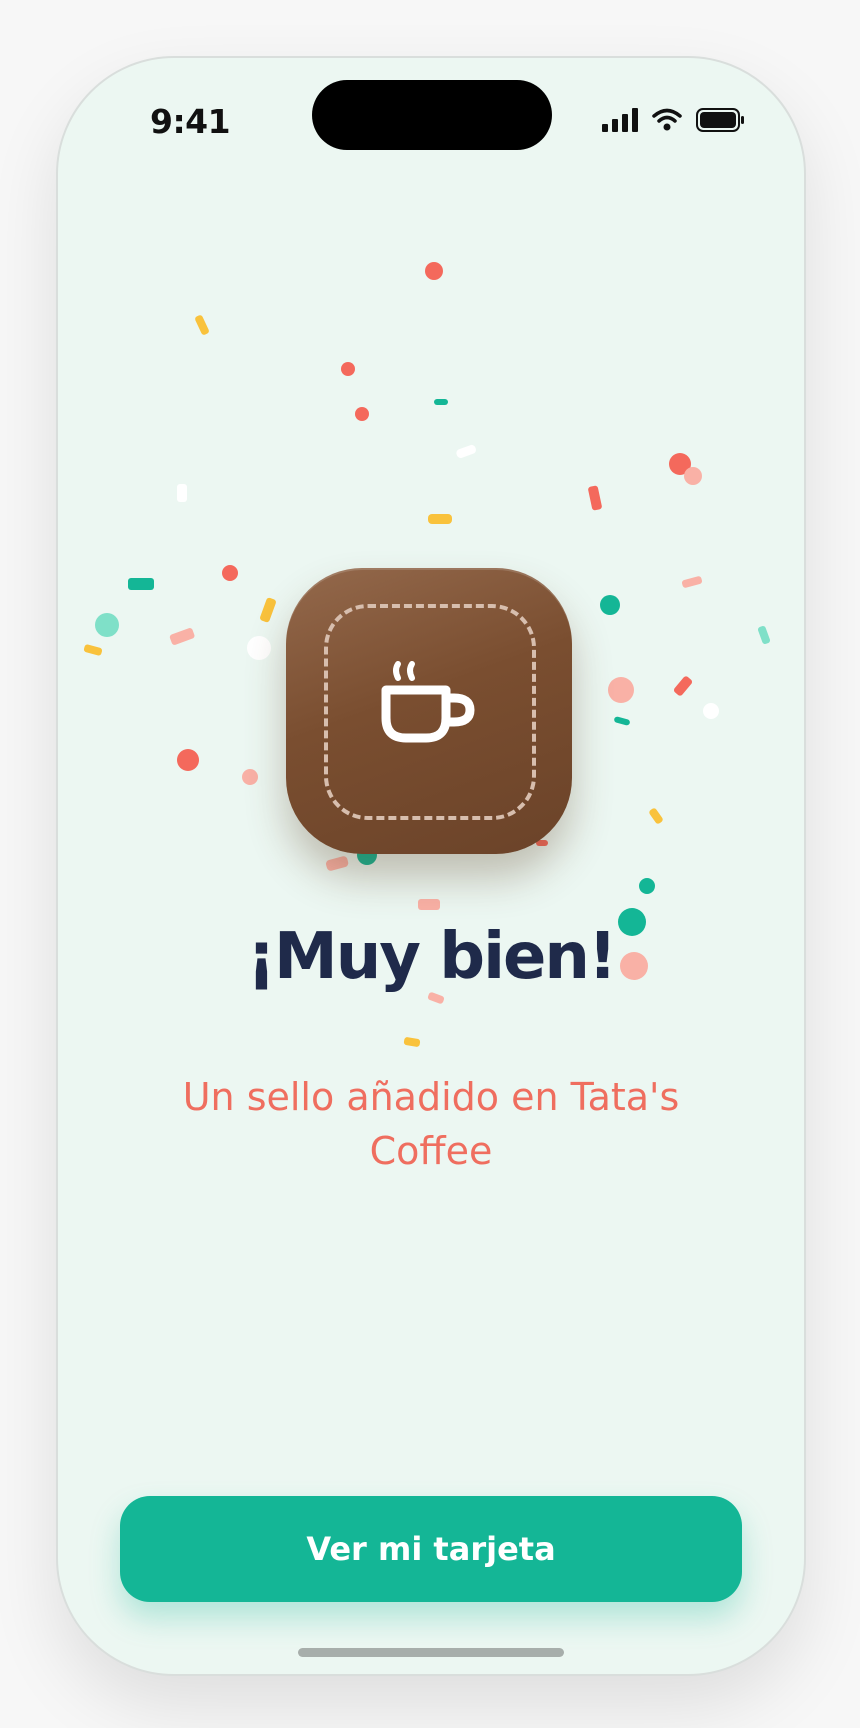  I want to click on success-title: ¡Muy bien!, so click(431, 957).